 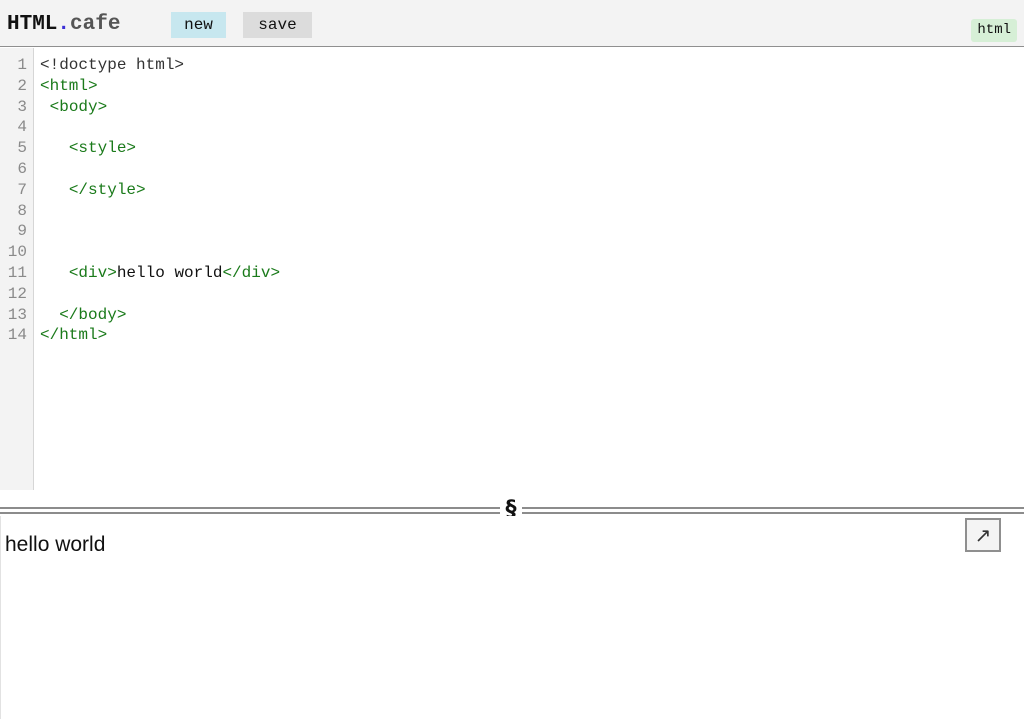 What do you see at coordinates (17, 293) in the screenshot?
I see `line-number: 12` at bounding box center [17, 293].